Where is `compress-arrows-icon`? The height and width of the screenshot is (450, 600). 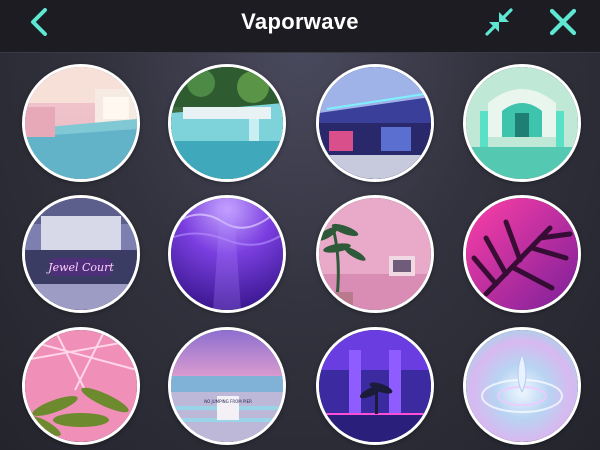 compress-arrows-icon is located at coordinates (499, 22).